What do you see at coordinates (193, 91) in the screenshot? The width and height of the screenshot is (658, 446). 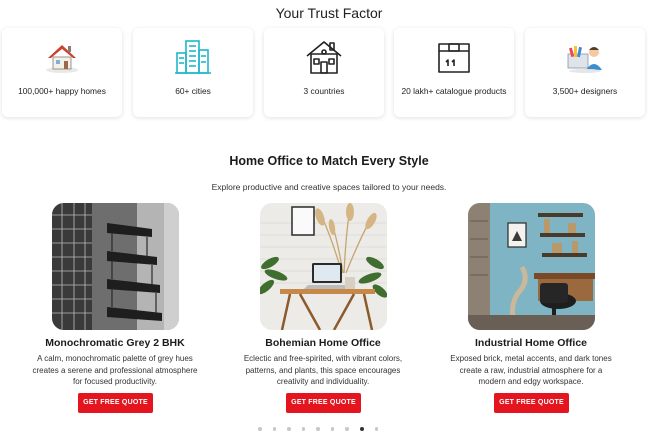 I see `trust-label: 60+ cities` at bounding box center [193, 91].